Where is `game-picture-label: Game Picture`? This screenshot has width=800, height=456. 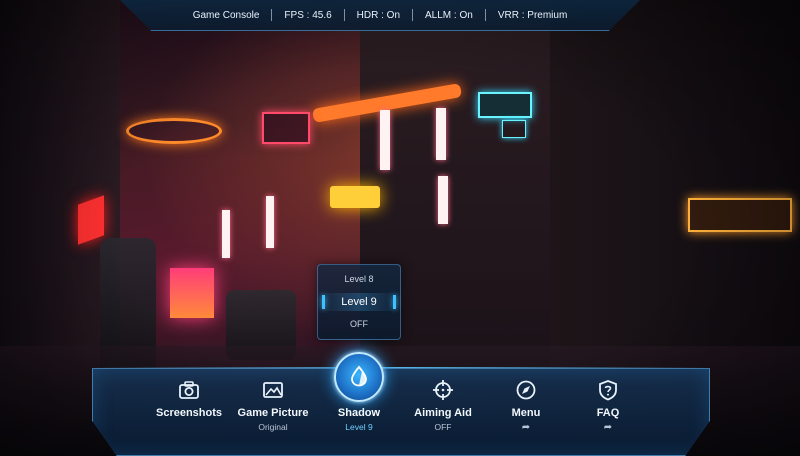
game-picture-label: Game Picture is located at coordinates (273, 413).